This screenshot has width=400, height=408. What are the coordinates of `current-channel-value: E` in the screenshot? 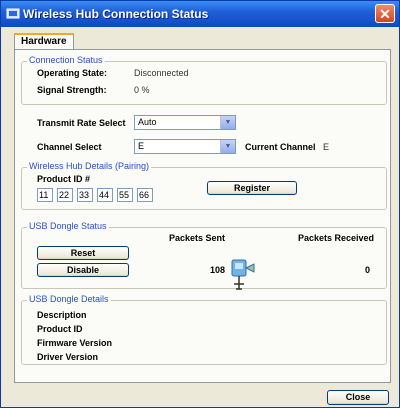 It's located at (326, 147).